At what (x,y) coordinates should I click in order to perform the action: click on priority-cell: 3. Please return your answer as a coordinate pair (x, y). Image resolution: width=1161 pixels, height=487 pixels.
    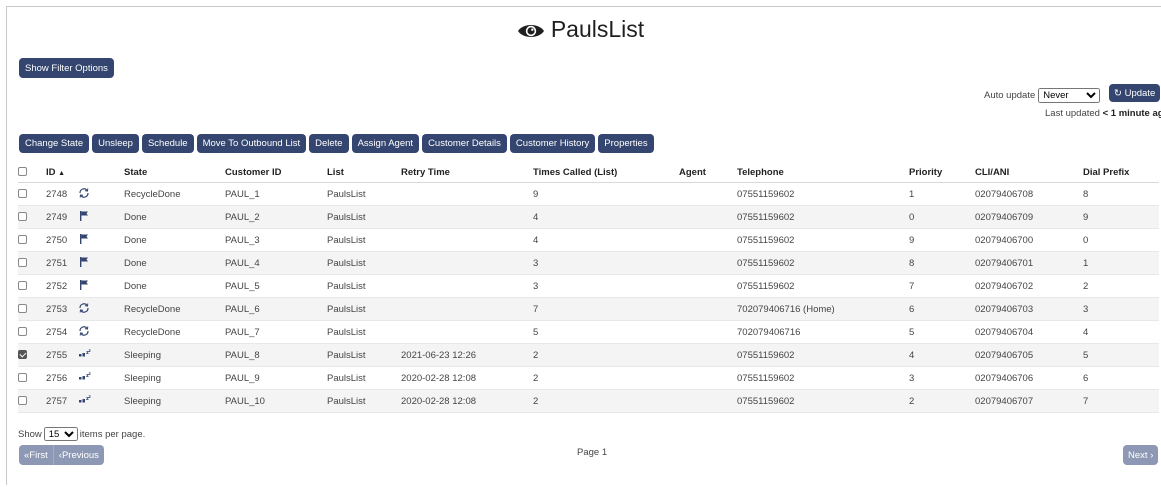
    Looking at the image, I should click on (942, 378).